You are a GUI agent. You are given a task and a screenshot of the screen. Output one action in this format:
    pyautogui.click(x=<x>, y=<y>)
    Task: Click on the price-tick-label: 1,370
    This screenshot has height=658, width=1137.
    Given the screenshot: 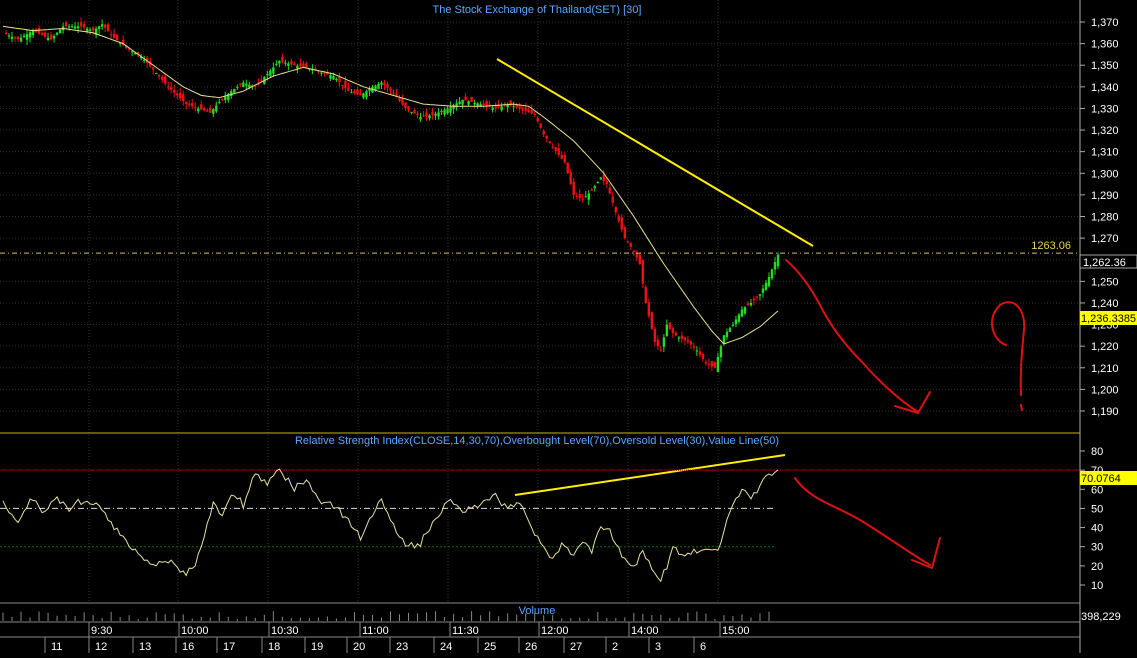 What is the action you would take?
    pyautogui.click(x=1105, y=23)
    